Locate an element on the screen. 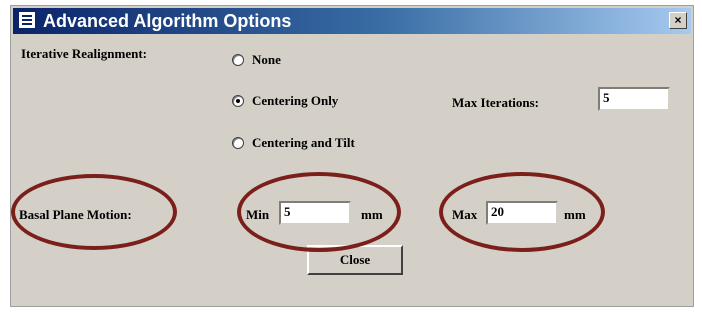 The height and width of the screenshot is (312, 702). radio-none-button is located at coordinates (238, 60).